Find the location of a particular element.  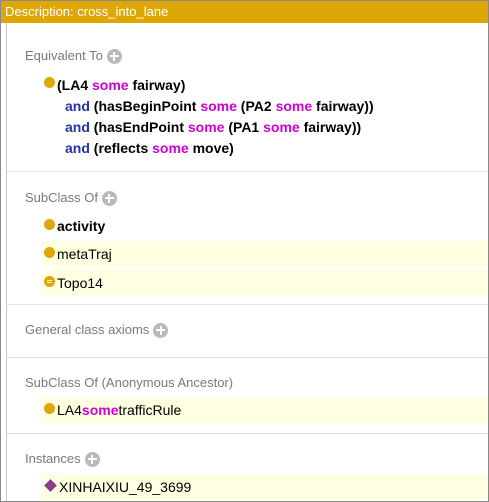

instances-label: Instances is located at coordinates (53, 458).